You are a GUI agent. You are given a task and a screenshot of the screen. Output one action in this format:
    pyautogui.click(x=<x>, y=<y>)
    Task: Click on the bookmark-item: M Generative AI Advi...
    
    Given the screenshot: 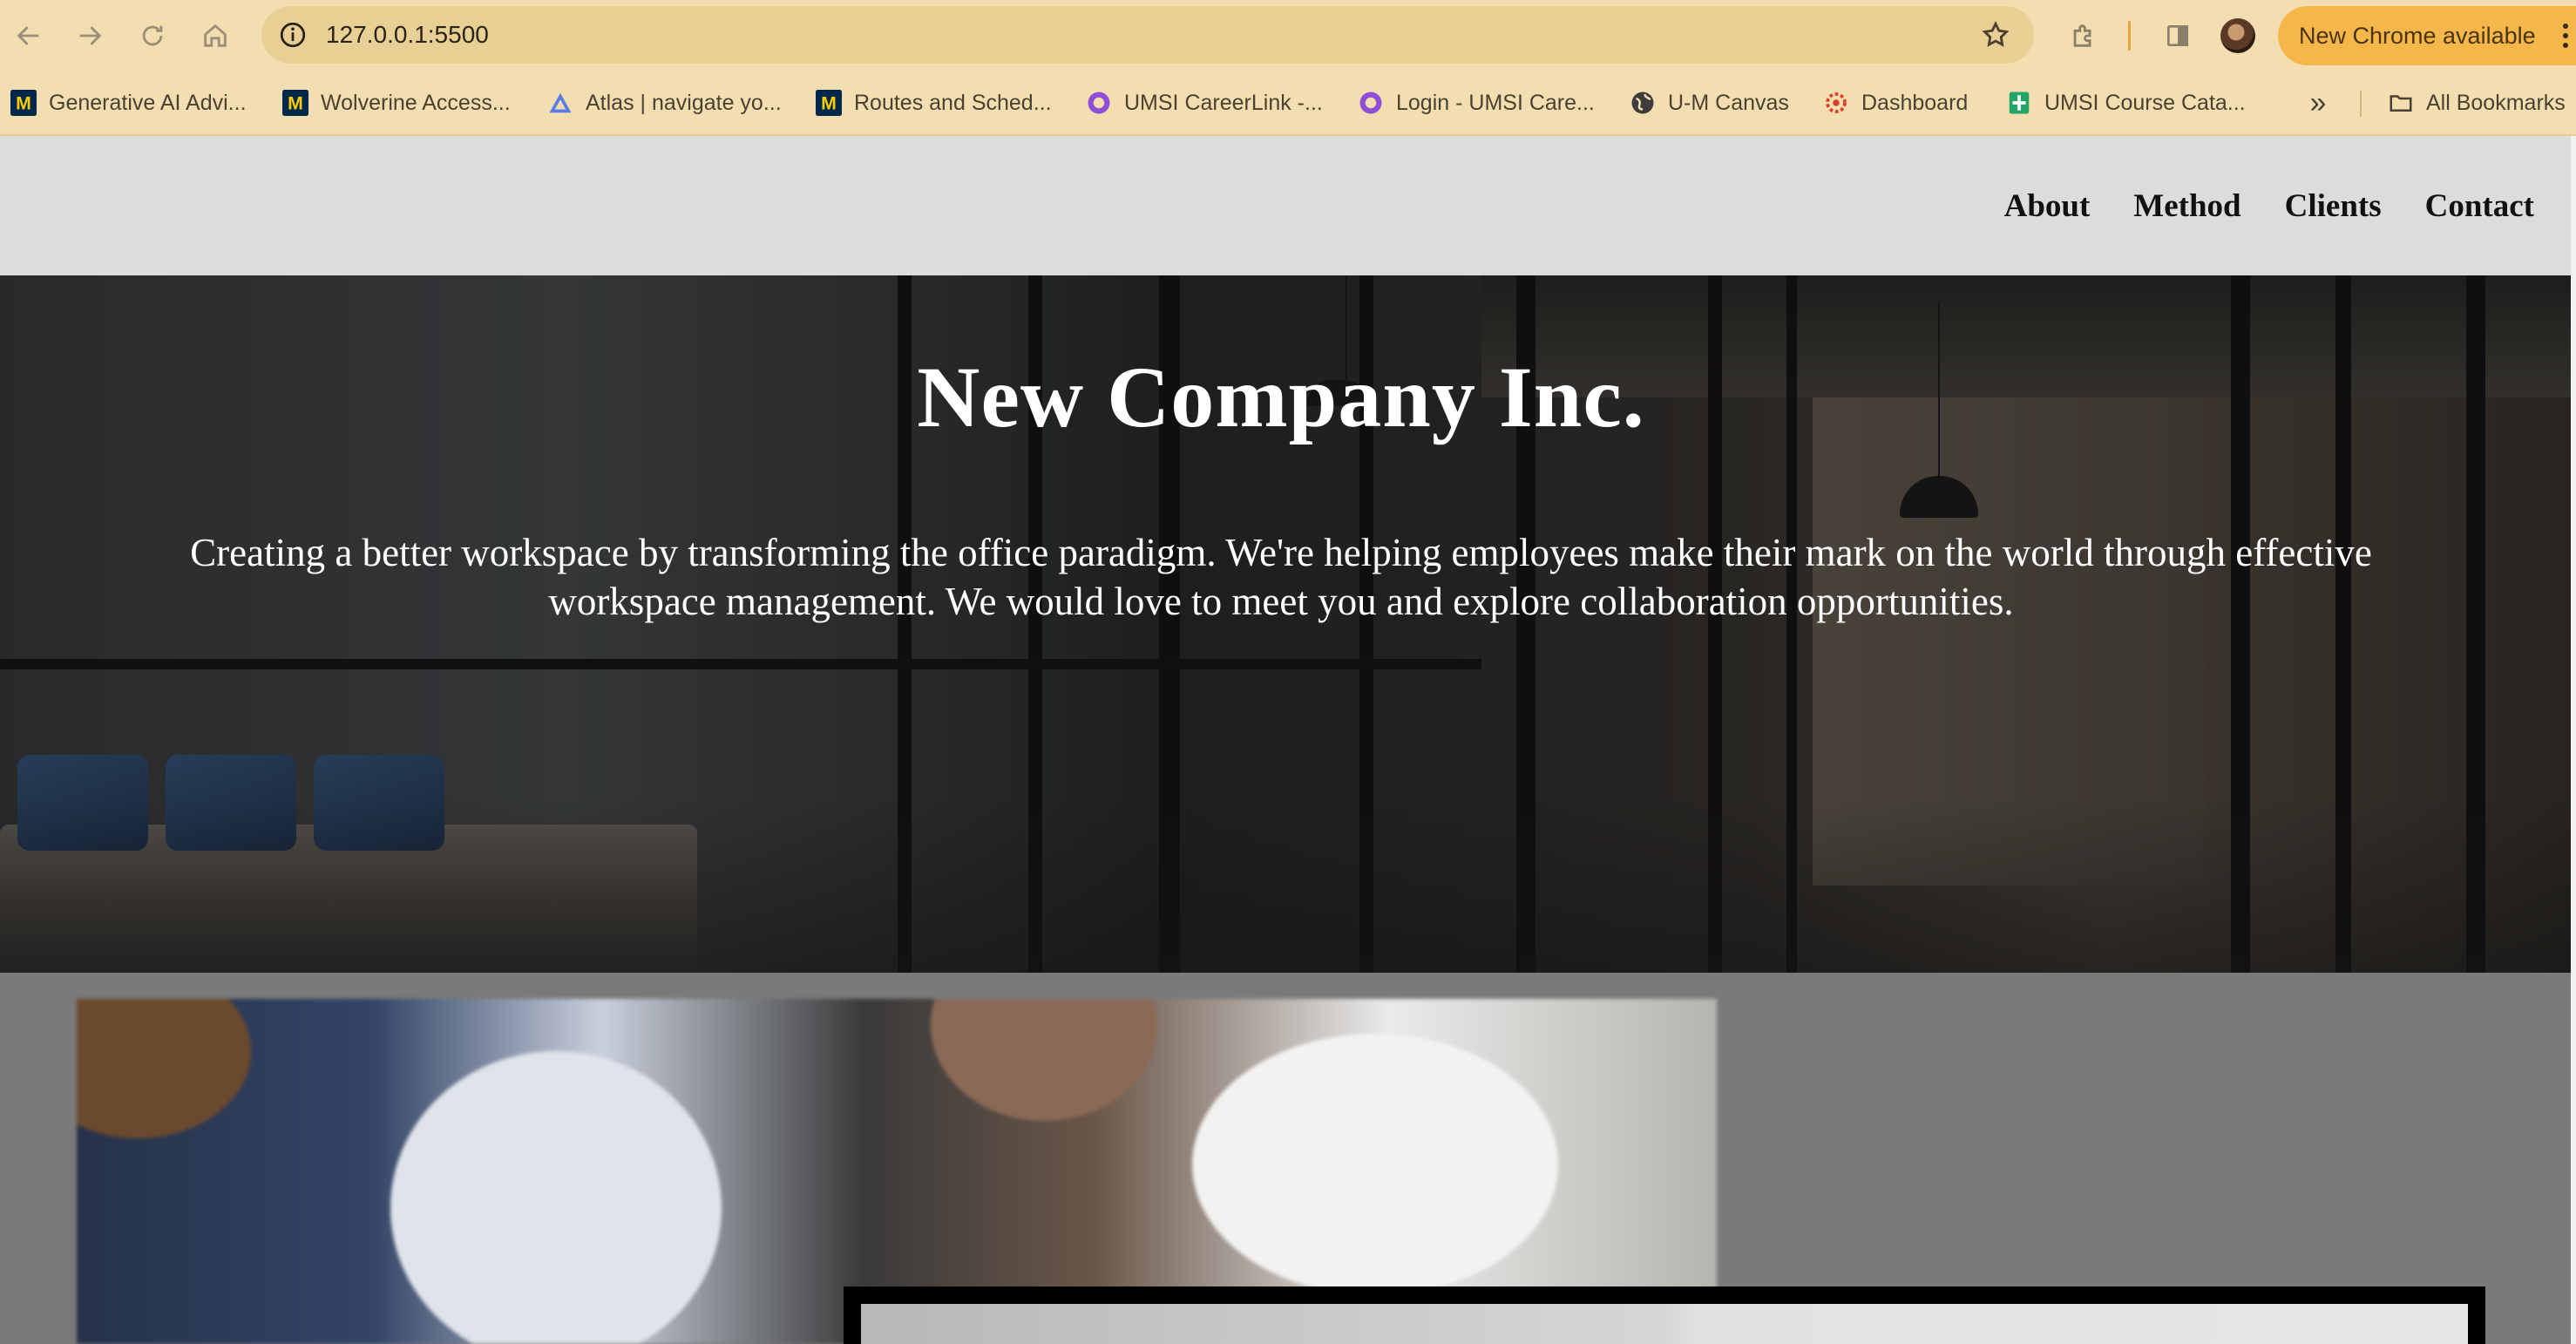 What is the action you would take?
    pyautogui.click(x=128, y=102)
    